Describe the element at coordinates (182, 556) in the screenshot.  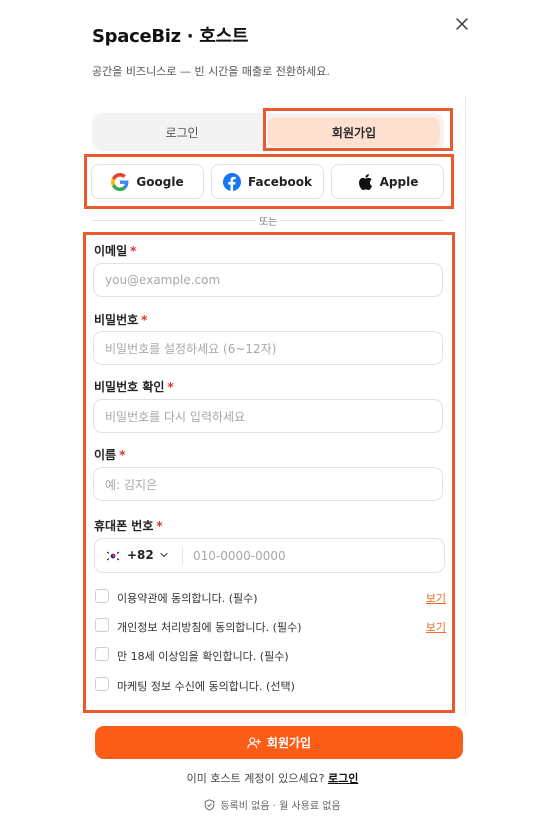
I see `phone-separator` at that location.